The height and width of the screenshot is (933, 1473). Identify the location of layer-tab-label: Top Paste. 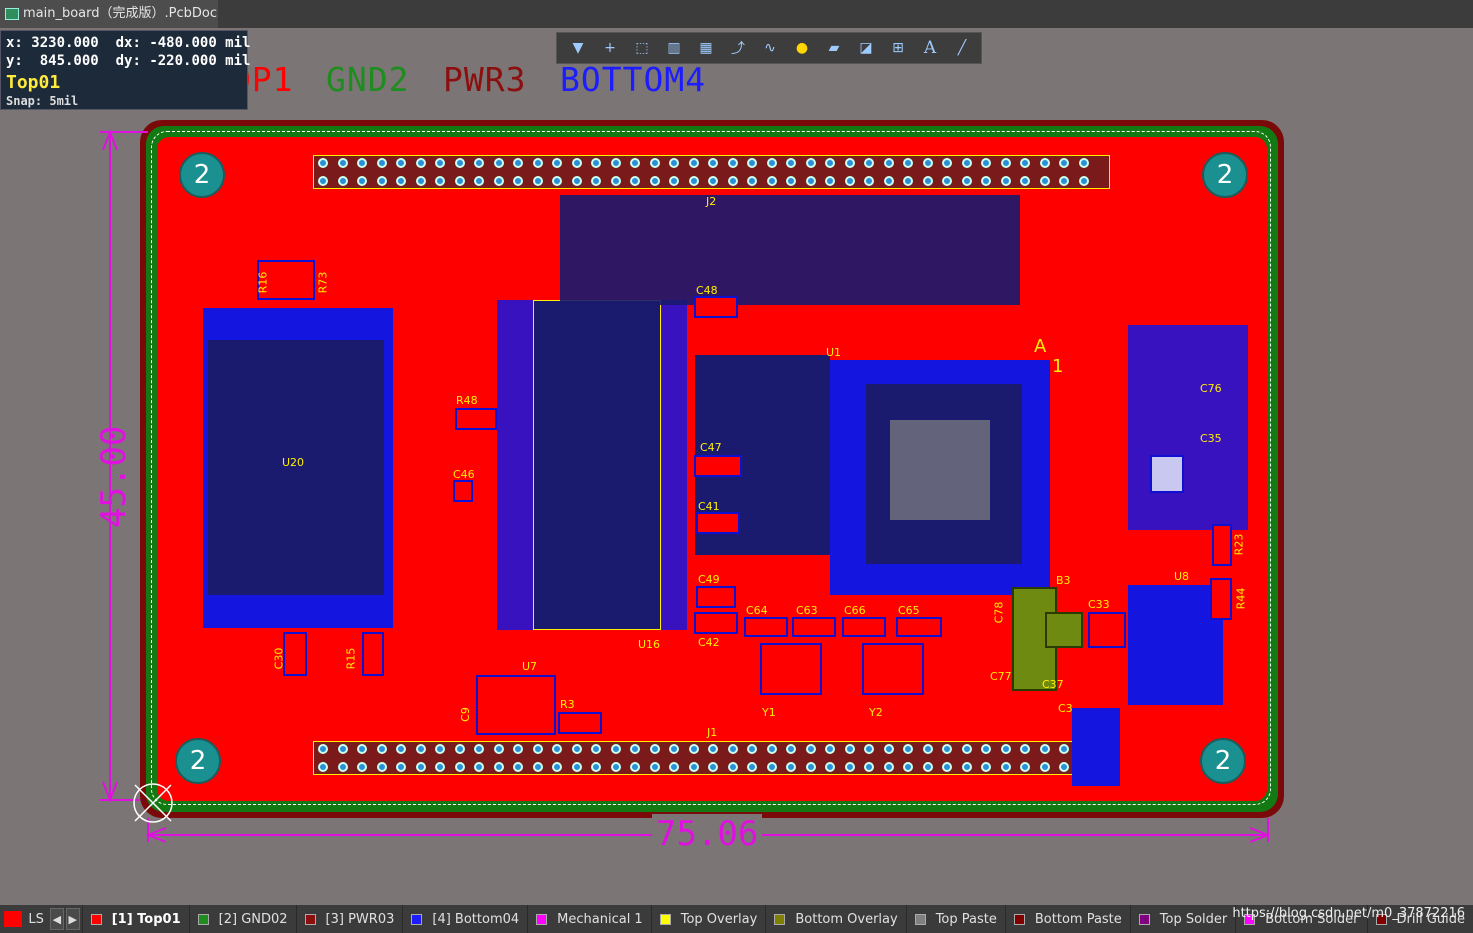
(966, 919).